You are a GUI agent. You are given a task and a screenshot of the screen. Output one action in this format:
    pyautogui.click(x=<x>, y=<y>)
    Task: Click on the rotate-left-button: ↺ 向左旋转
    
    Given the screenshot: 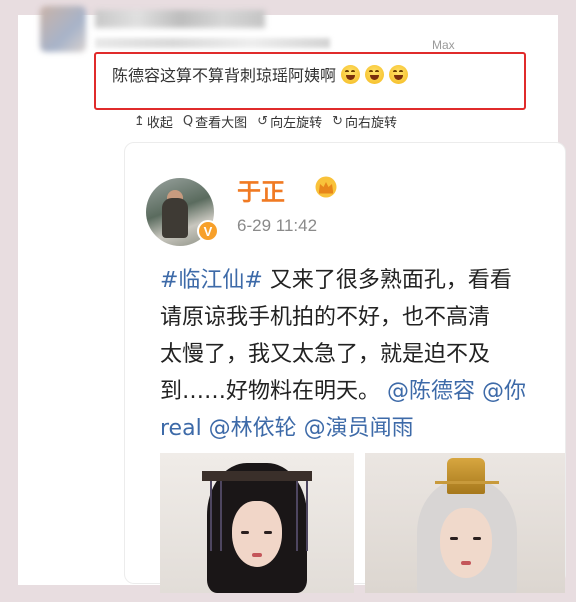 What is the action you would take?
    pyautogui.click(x=289, y=121)
    